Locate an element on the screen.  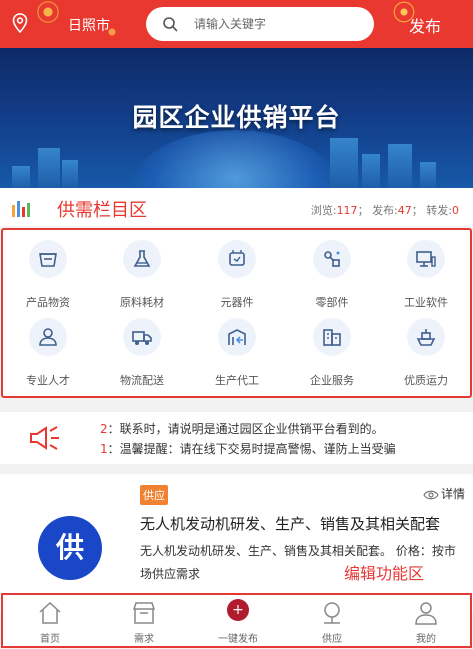
search-input is located at coordinates (279, 24).